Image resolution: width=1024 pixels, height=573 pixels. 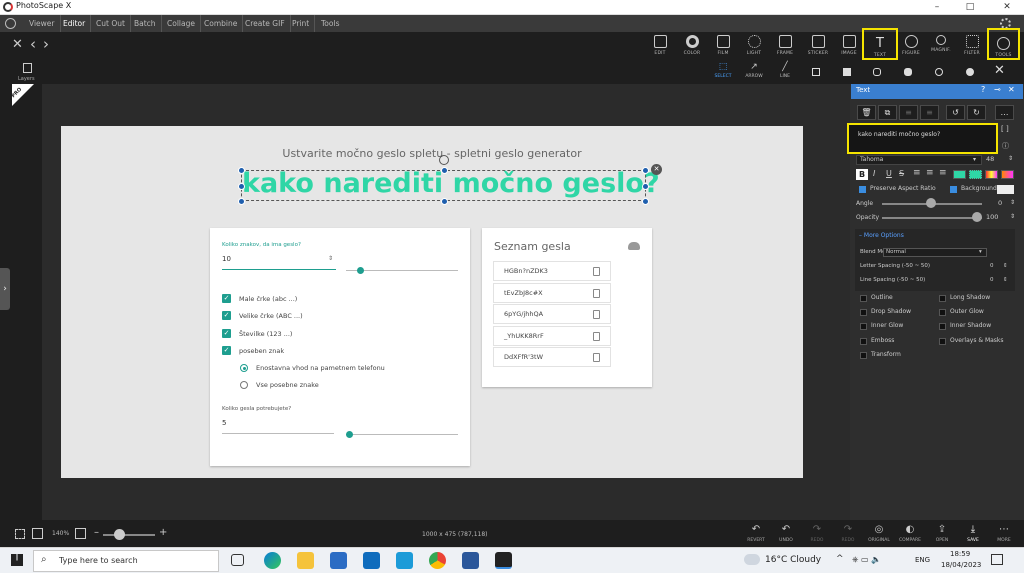 What do you see at coordinates (1003, 44) in the screenshot?
I see `tool-tools: TOOLS` at bounding box center [1003, 44].